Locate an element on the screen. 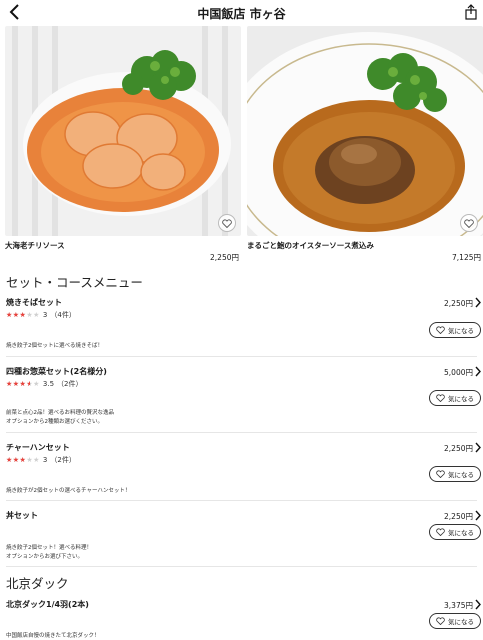 The image size is (483, 640). description-line: 中国飯店自慢の焼きたて北京ダック！ is located at coordinates (53, 636).